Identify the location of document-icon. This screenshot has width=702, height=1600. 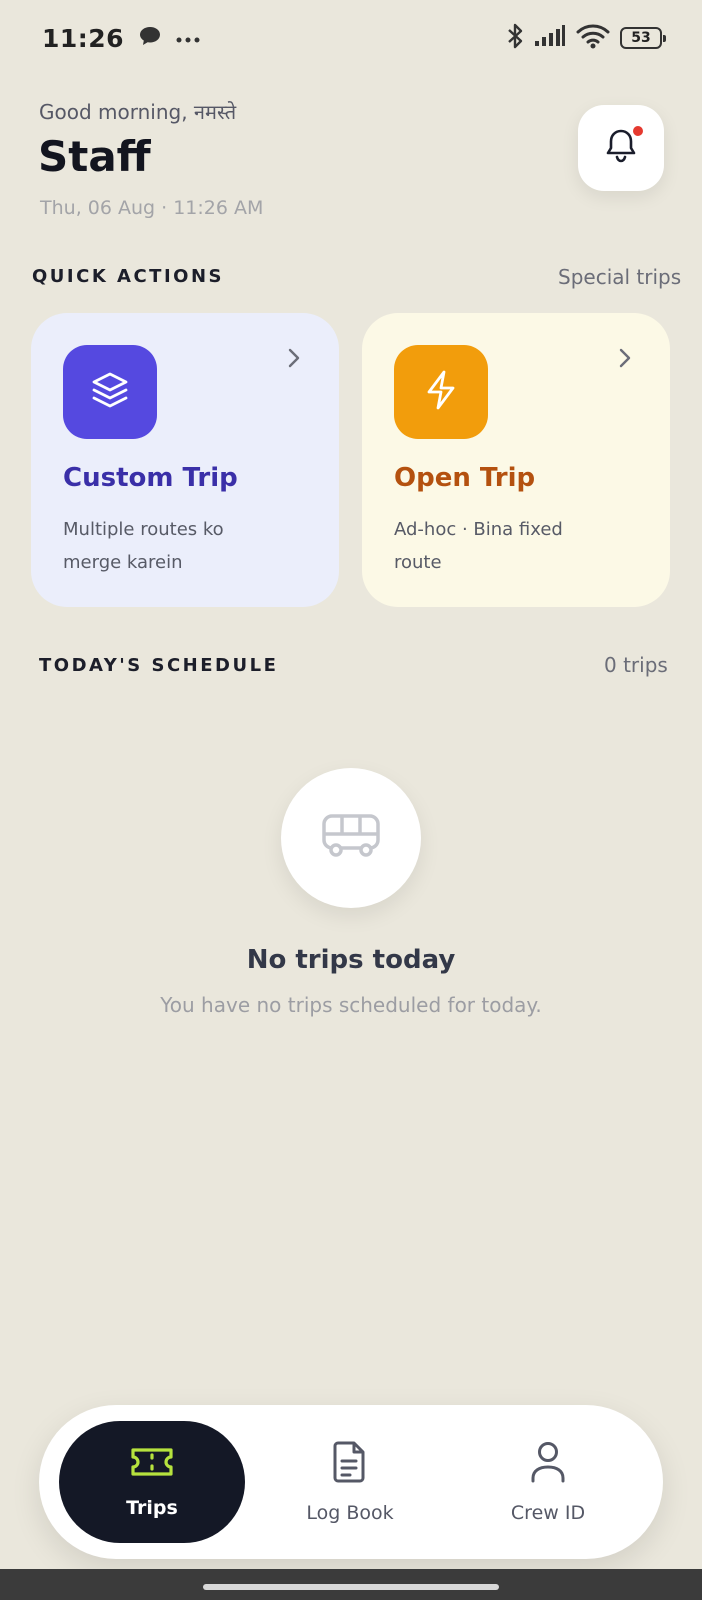
(350, 1464).